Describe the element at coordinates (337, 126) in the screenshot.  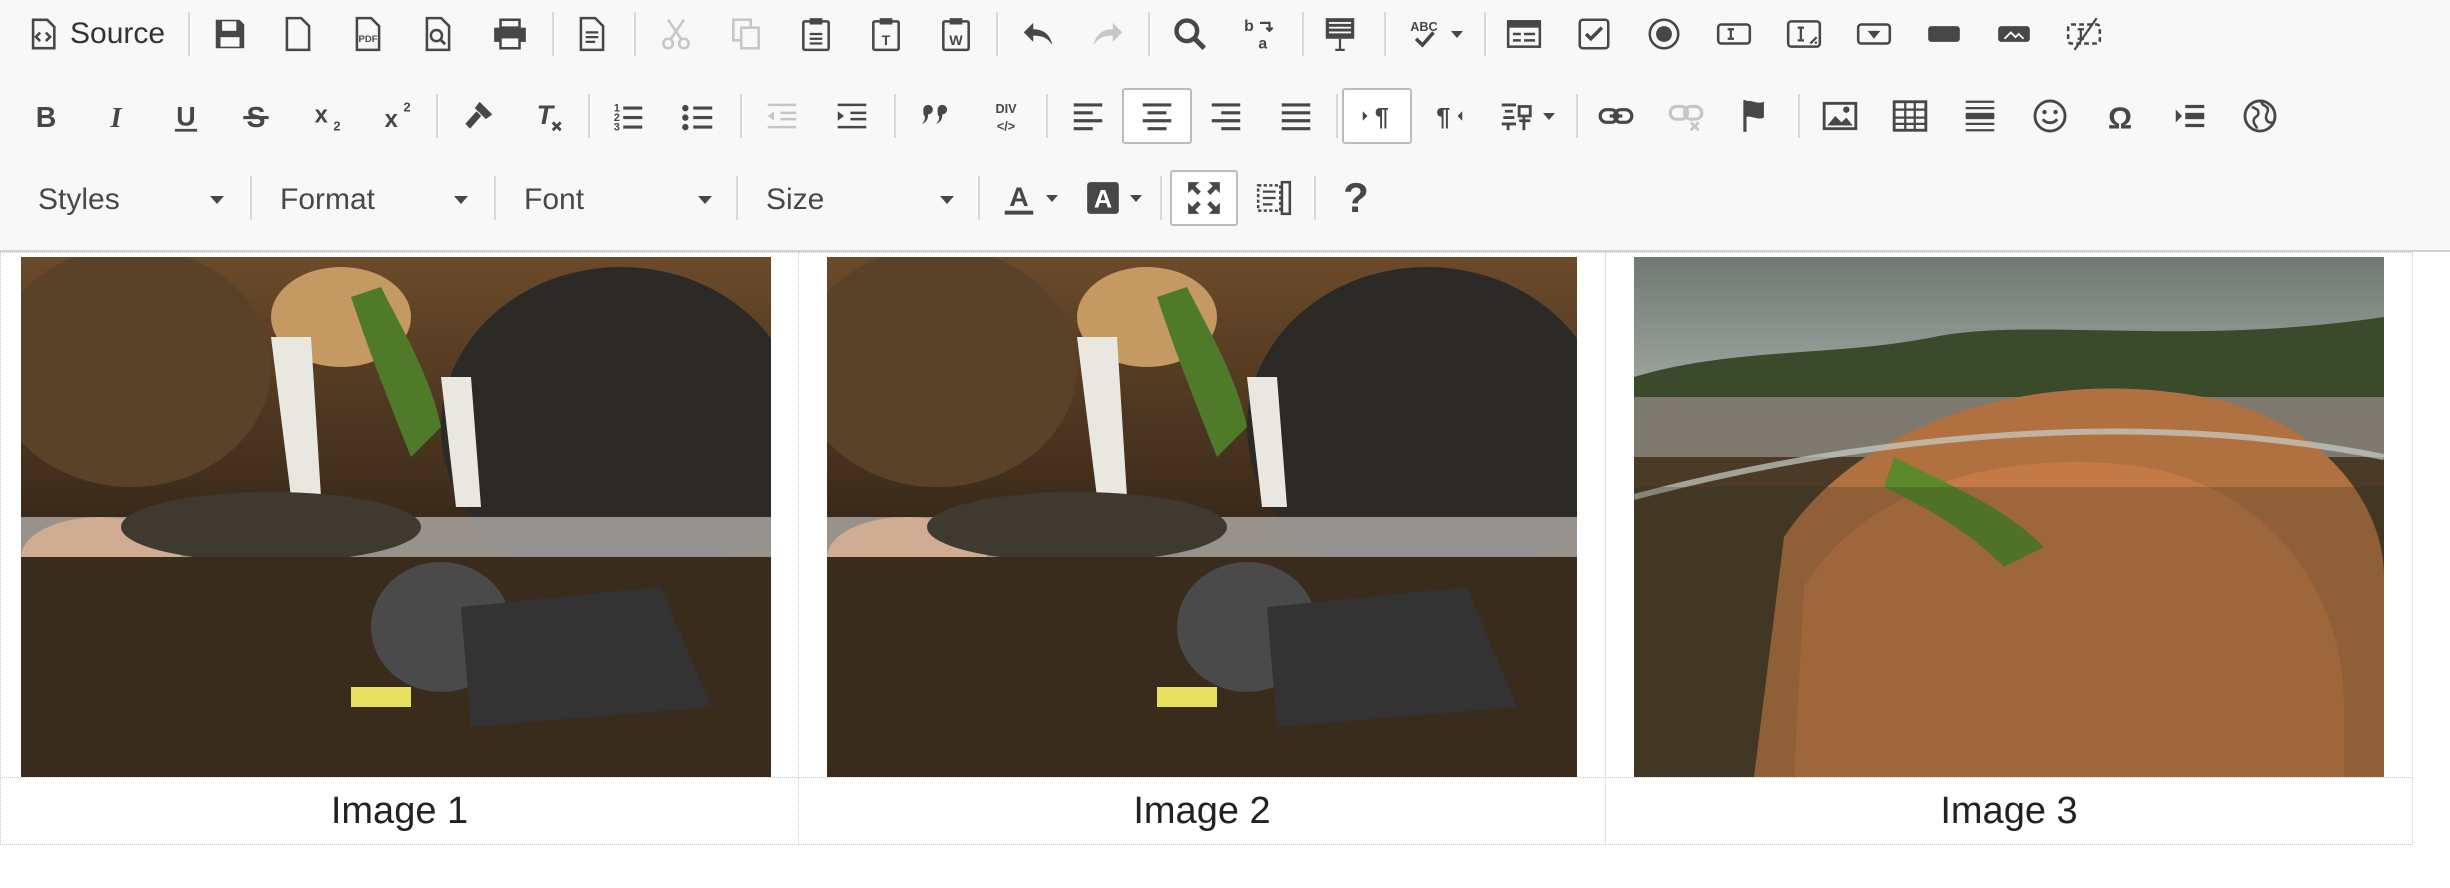
I see `svg-text: 2` at that location.